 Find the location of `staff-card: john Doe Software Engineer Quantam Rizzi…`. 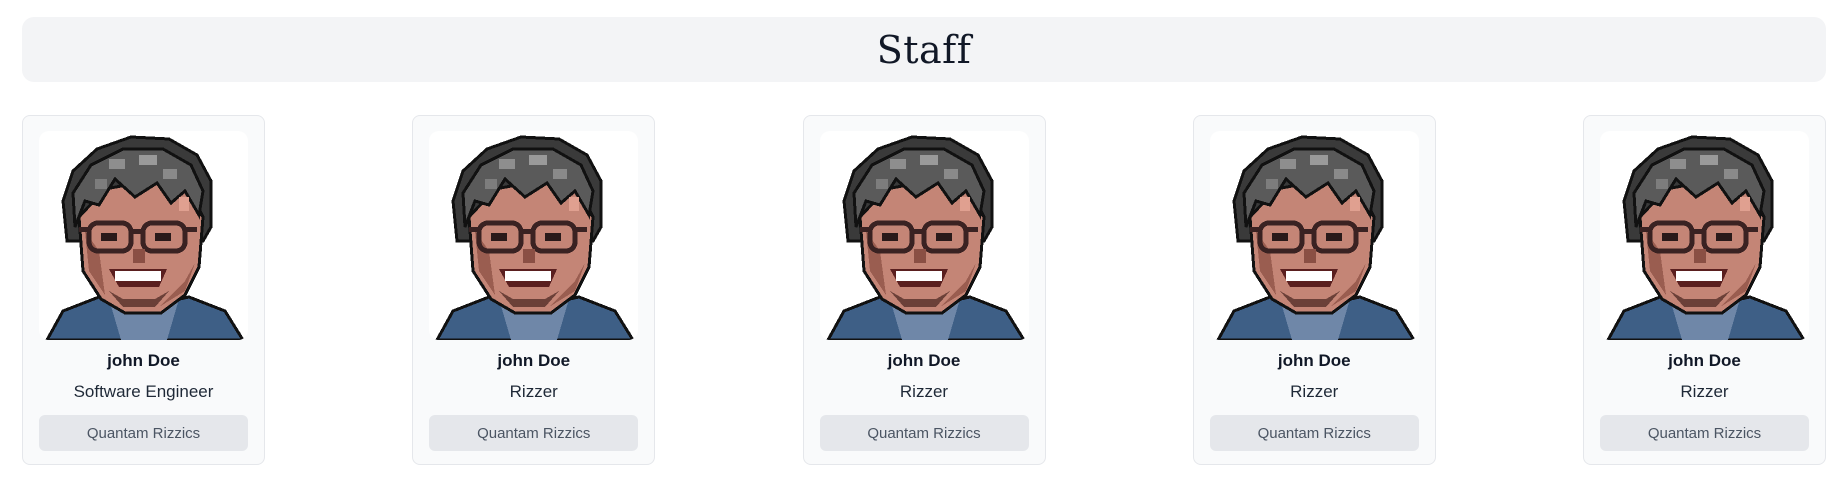

staff-card: john Doe Software Engineer Quantam Rizzi… is located at coordinates (143, 290).